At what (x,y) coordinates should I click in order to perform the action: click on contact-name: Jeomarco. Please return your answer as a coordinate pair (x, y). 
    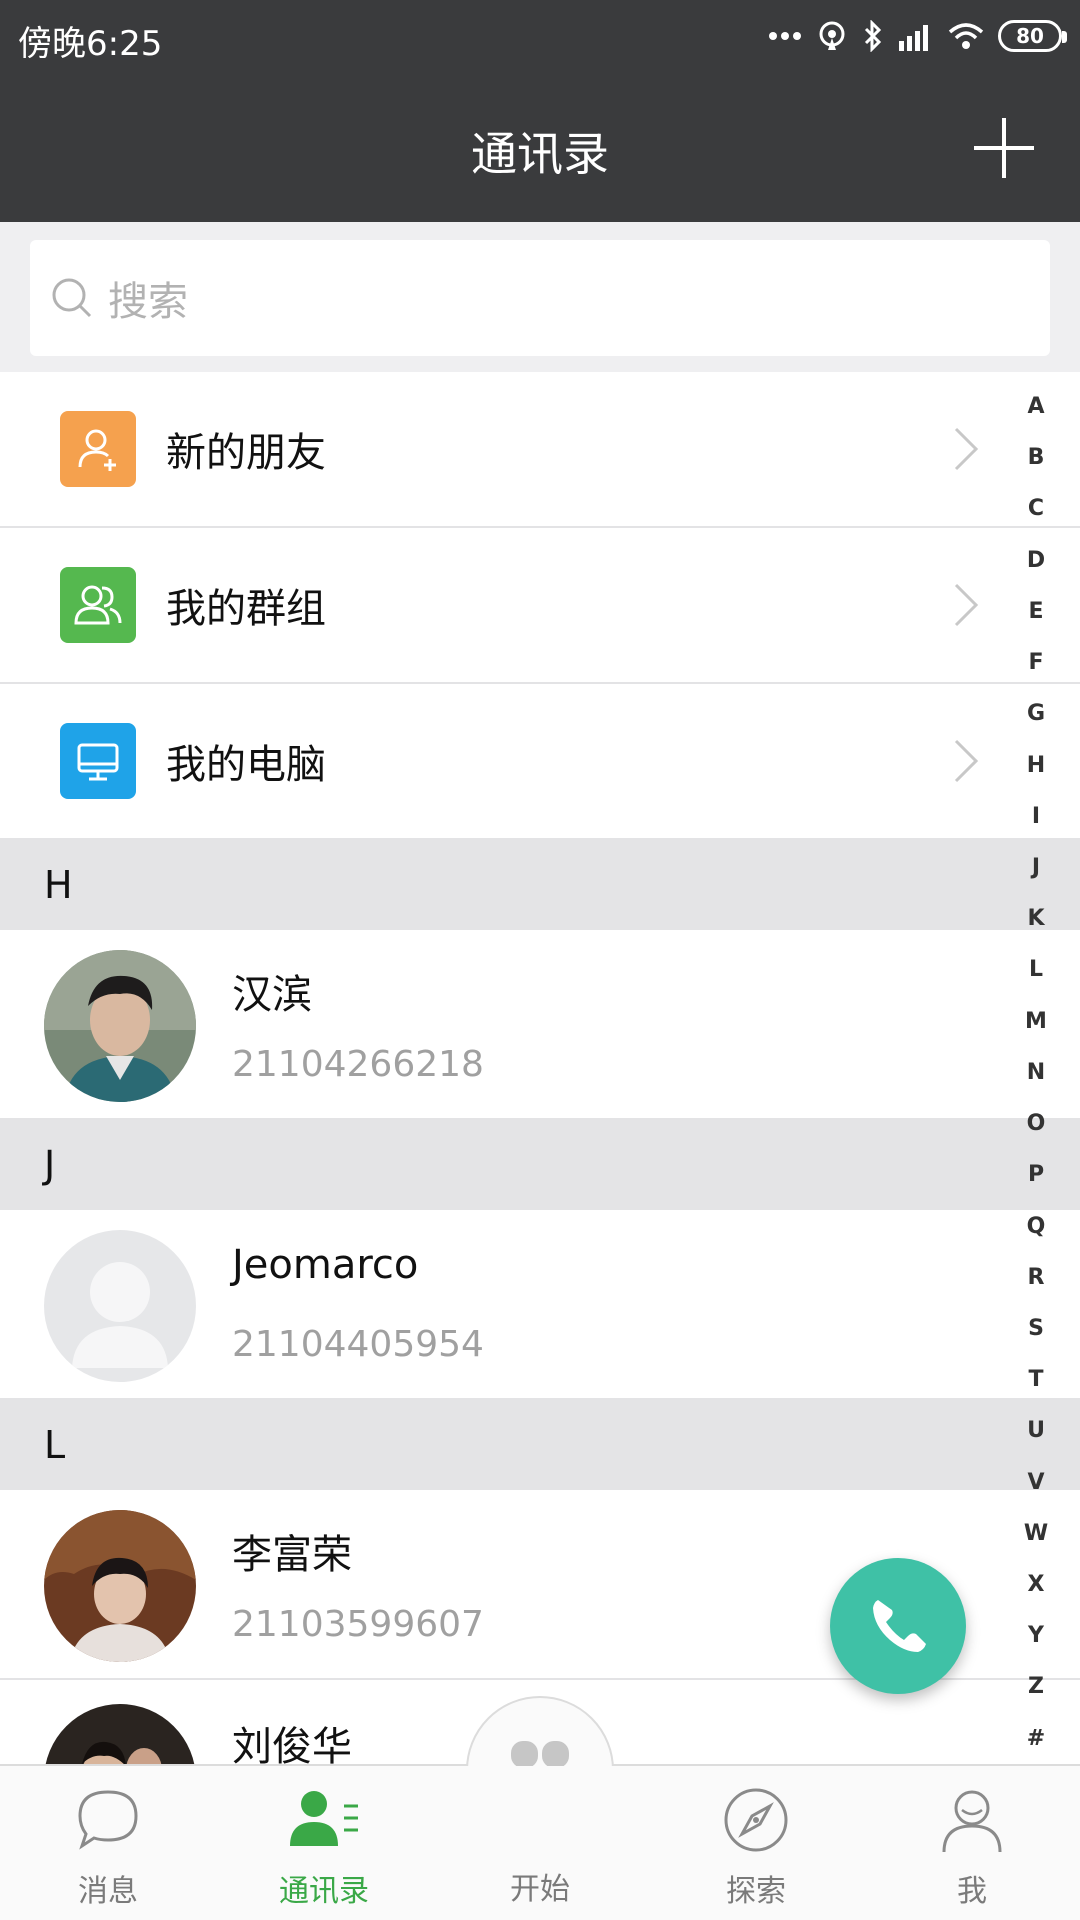
    Looking at the image, I should click on (325, 1265).